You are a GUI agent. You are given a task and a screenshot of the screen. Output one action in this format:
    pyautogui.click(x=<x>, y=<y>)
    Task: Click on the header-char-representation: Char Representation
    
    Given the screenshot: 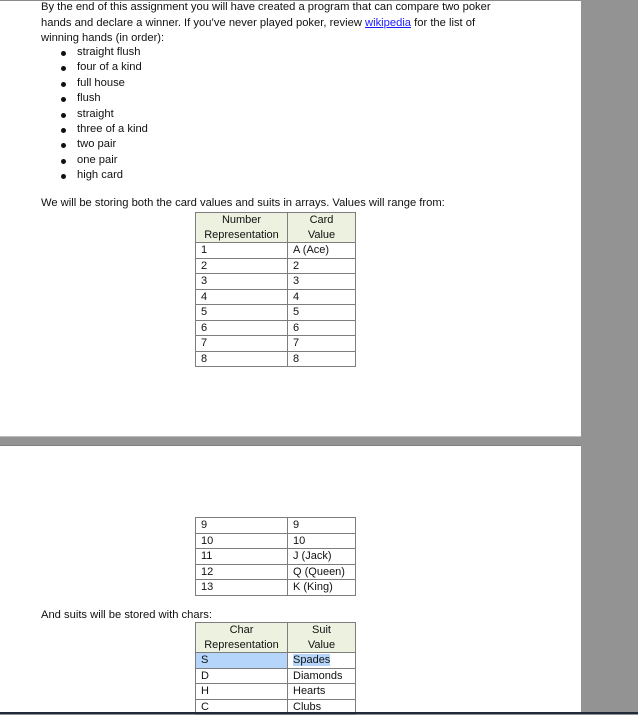 What is the action you would take?
    pyautogui.click(x=241, y=637)
    